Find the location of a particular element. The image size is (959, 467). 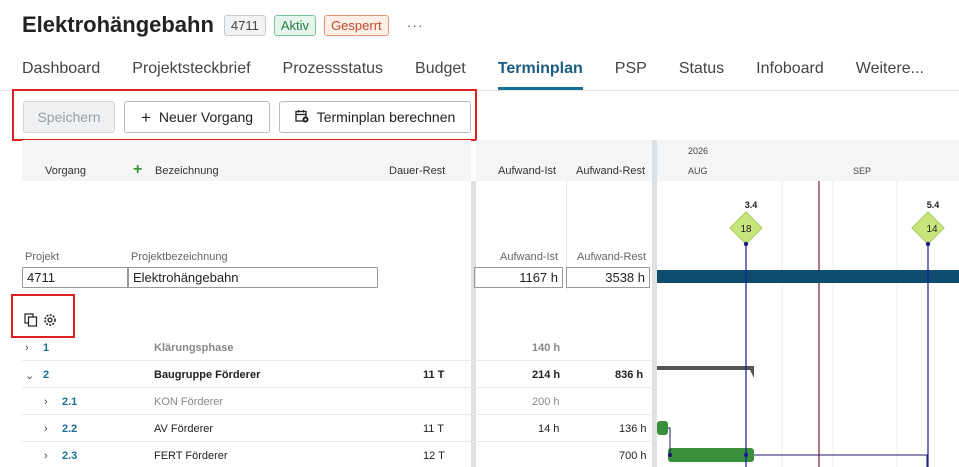

tab-budget: Budget is located at coordinates (440, 75).